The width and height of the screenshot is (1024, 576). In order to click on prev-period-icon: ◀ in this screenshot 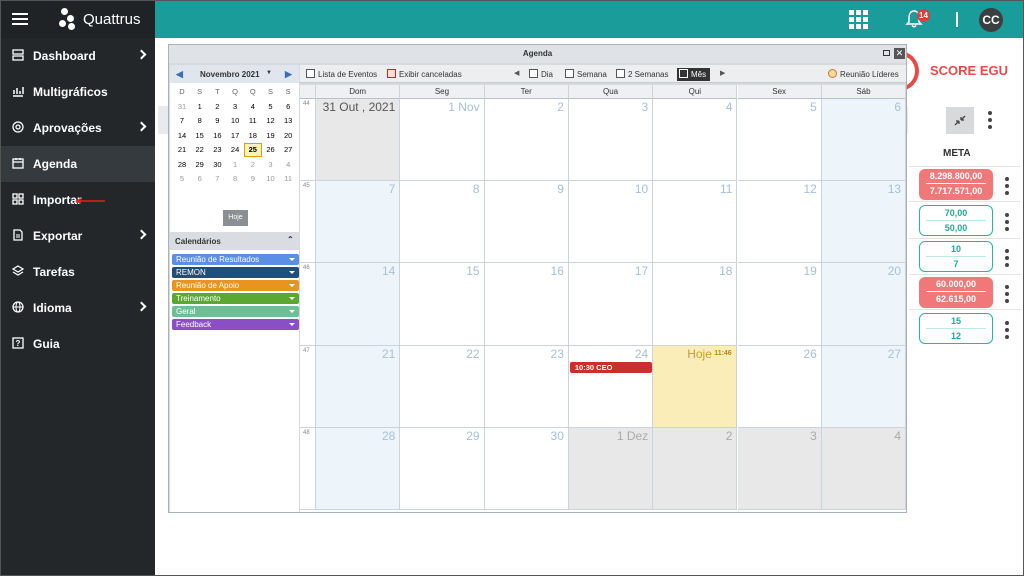, I will do `click(516, 73)`.